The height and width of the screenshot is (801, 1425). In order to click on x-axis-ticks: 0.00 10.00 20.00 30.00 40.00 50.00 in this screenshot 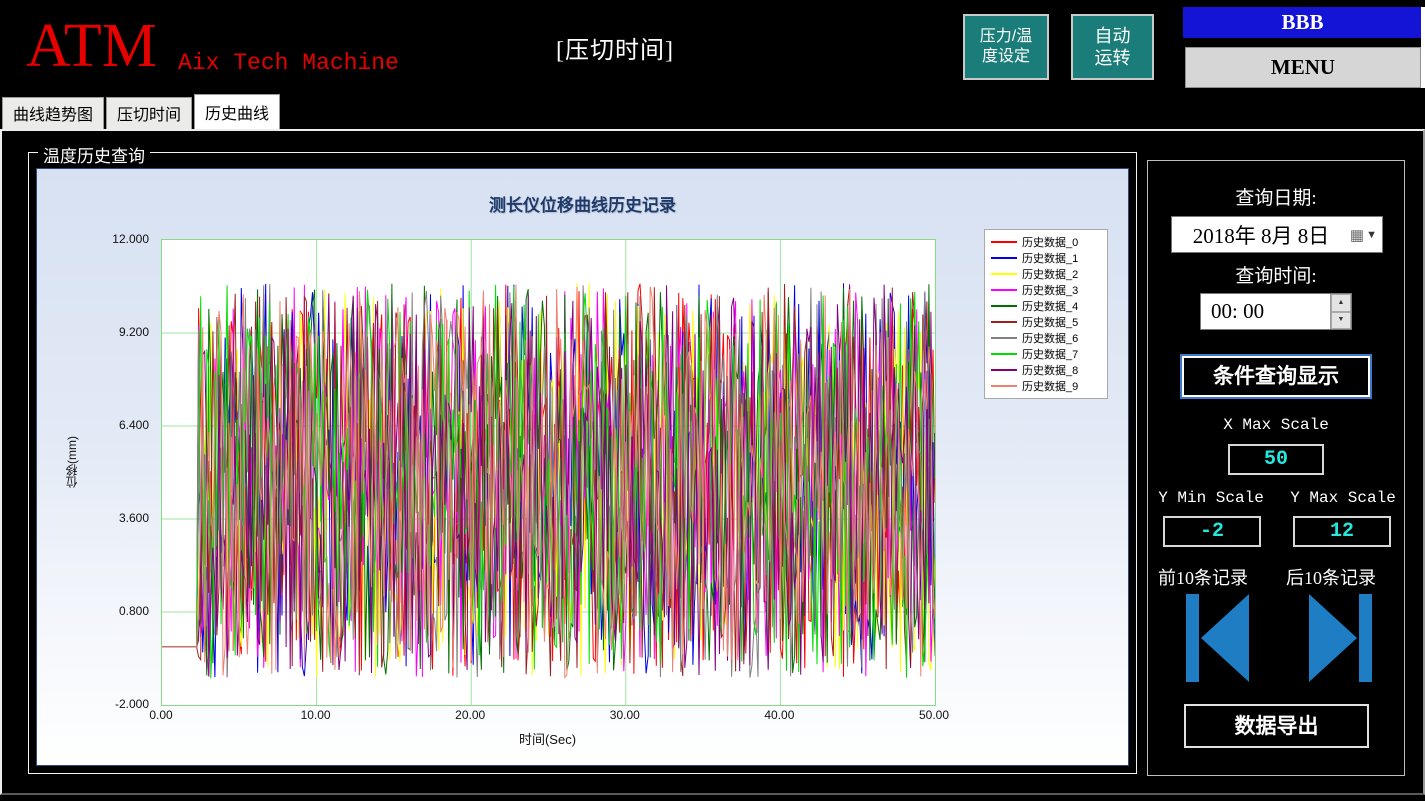, I will do `click(549, 716)`.